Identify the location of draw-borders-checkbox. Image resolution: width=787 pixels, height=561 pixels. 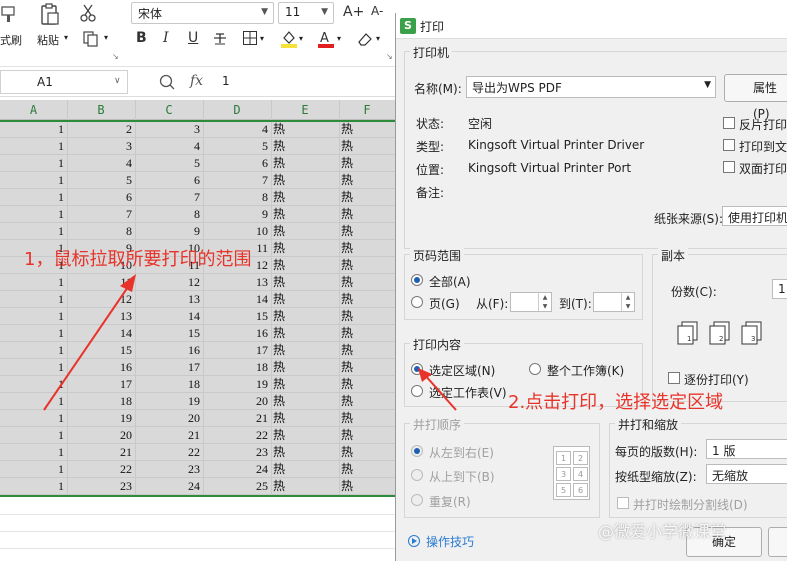
(623, 503).